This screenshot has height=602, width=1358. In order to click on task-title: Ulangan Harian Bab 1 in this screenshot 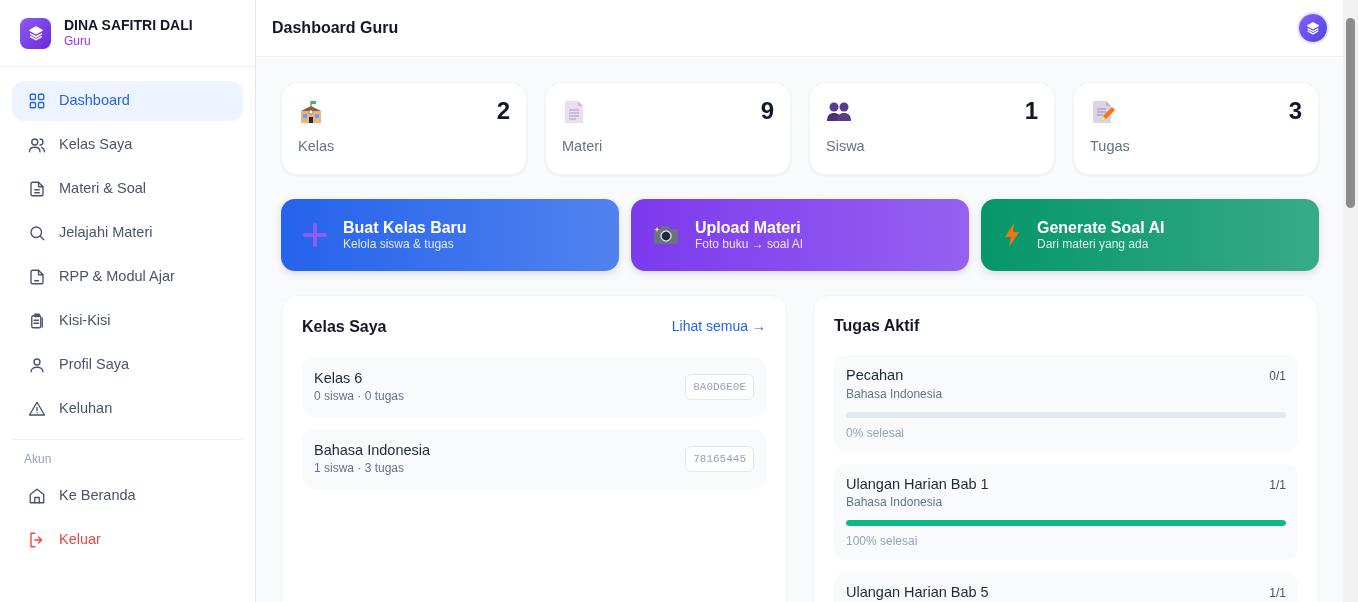, I will do `click(917, 484)`.